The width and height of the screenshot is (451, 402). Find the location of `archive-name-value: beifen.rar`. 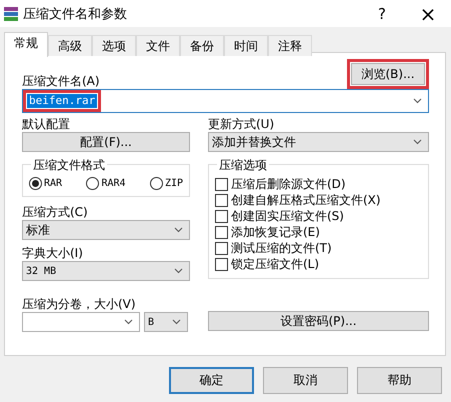

archive-name-value: beifen.rar is located at coordinates (62, 101).